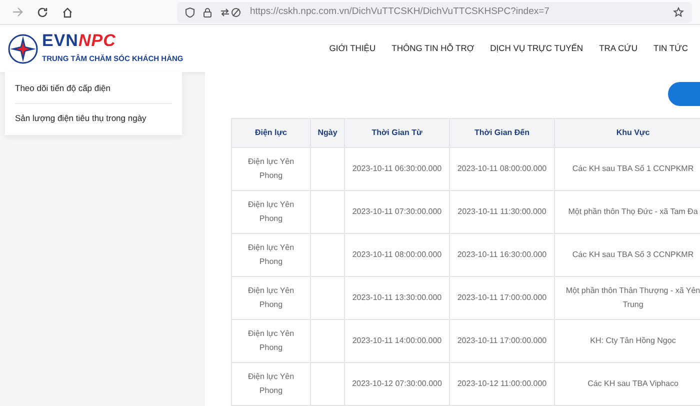 This screenshot has width=700, height=406. Describe the element at coordinates (627, 133) in the screenshot. I see `column-header: Khu Vực` at that location.